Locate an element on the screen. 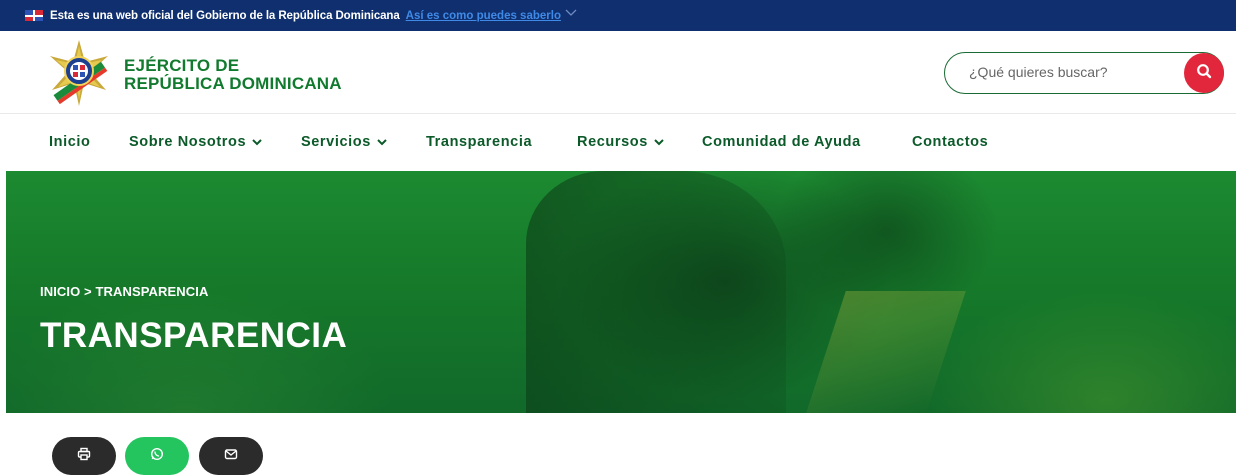 The image size is (1236, 476). print-button is located at coordinates (84, 456).